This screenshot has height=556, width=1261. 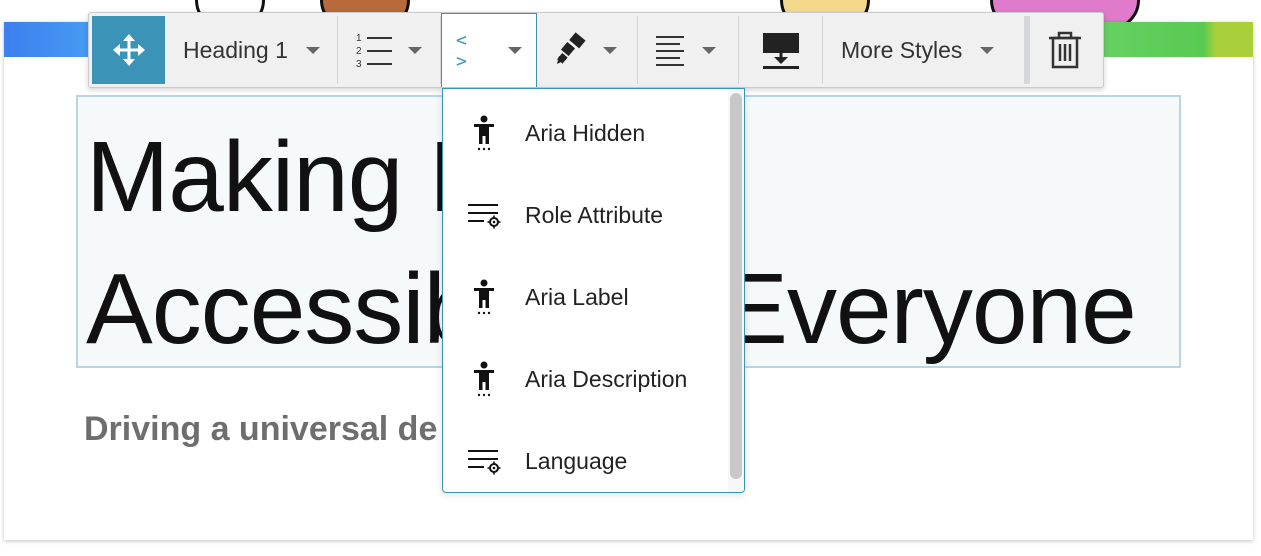 I want to click on menu-item-label: Aria Label, so click(x=577, y=296).